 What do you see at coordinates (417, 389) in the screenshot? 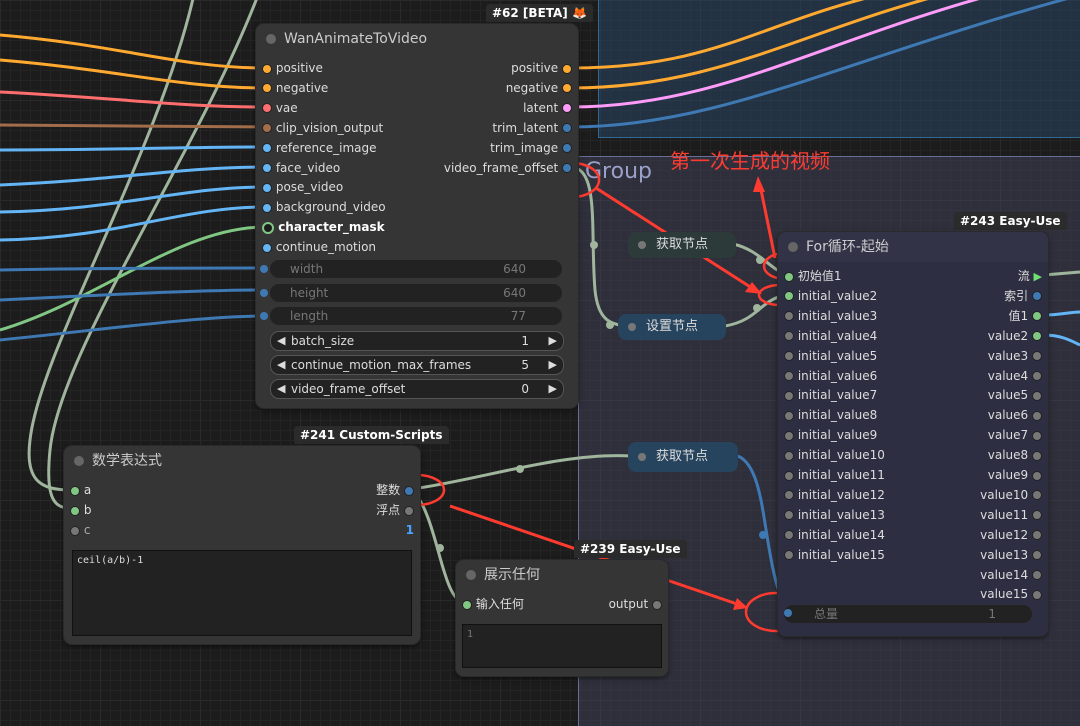
I see `widget-video-frame-offset: ◀ ▶ video_frame_offset 0` at bounding box center [417, 389].